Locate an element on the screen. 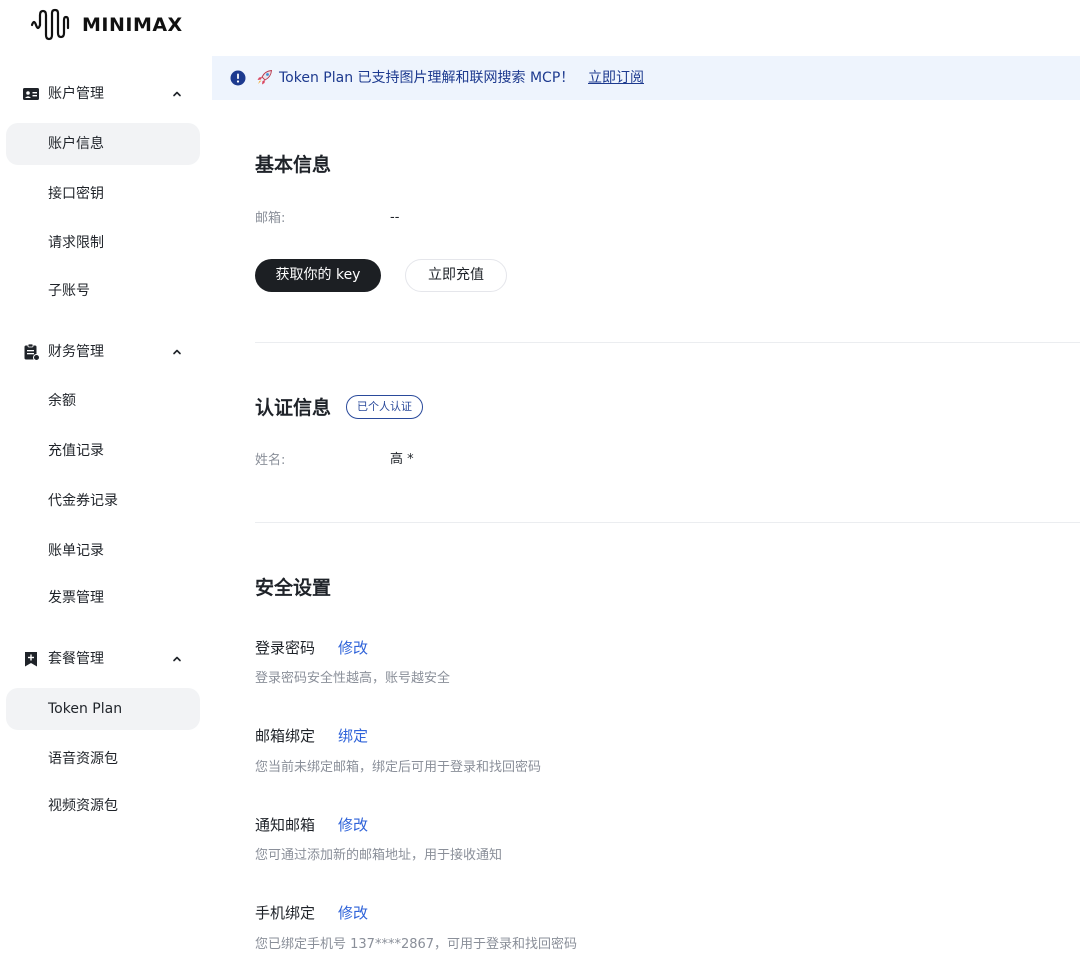 This screenshot has height=966, width=1080. brand-logo: MINIMAX is located at coordinates (106, 25).